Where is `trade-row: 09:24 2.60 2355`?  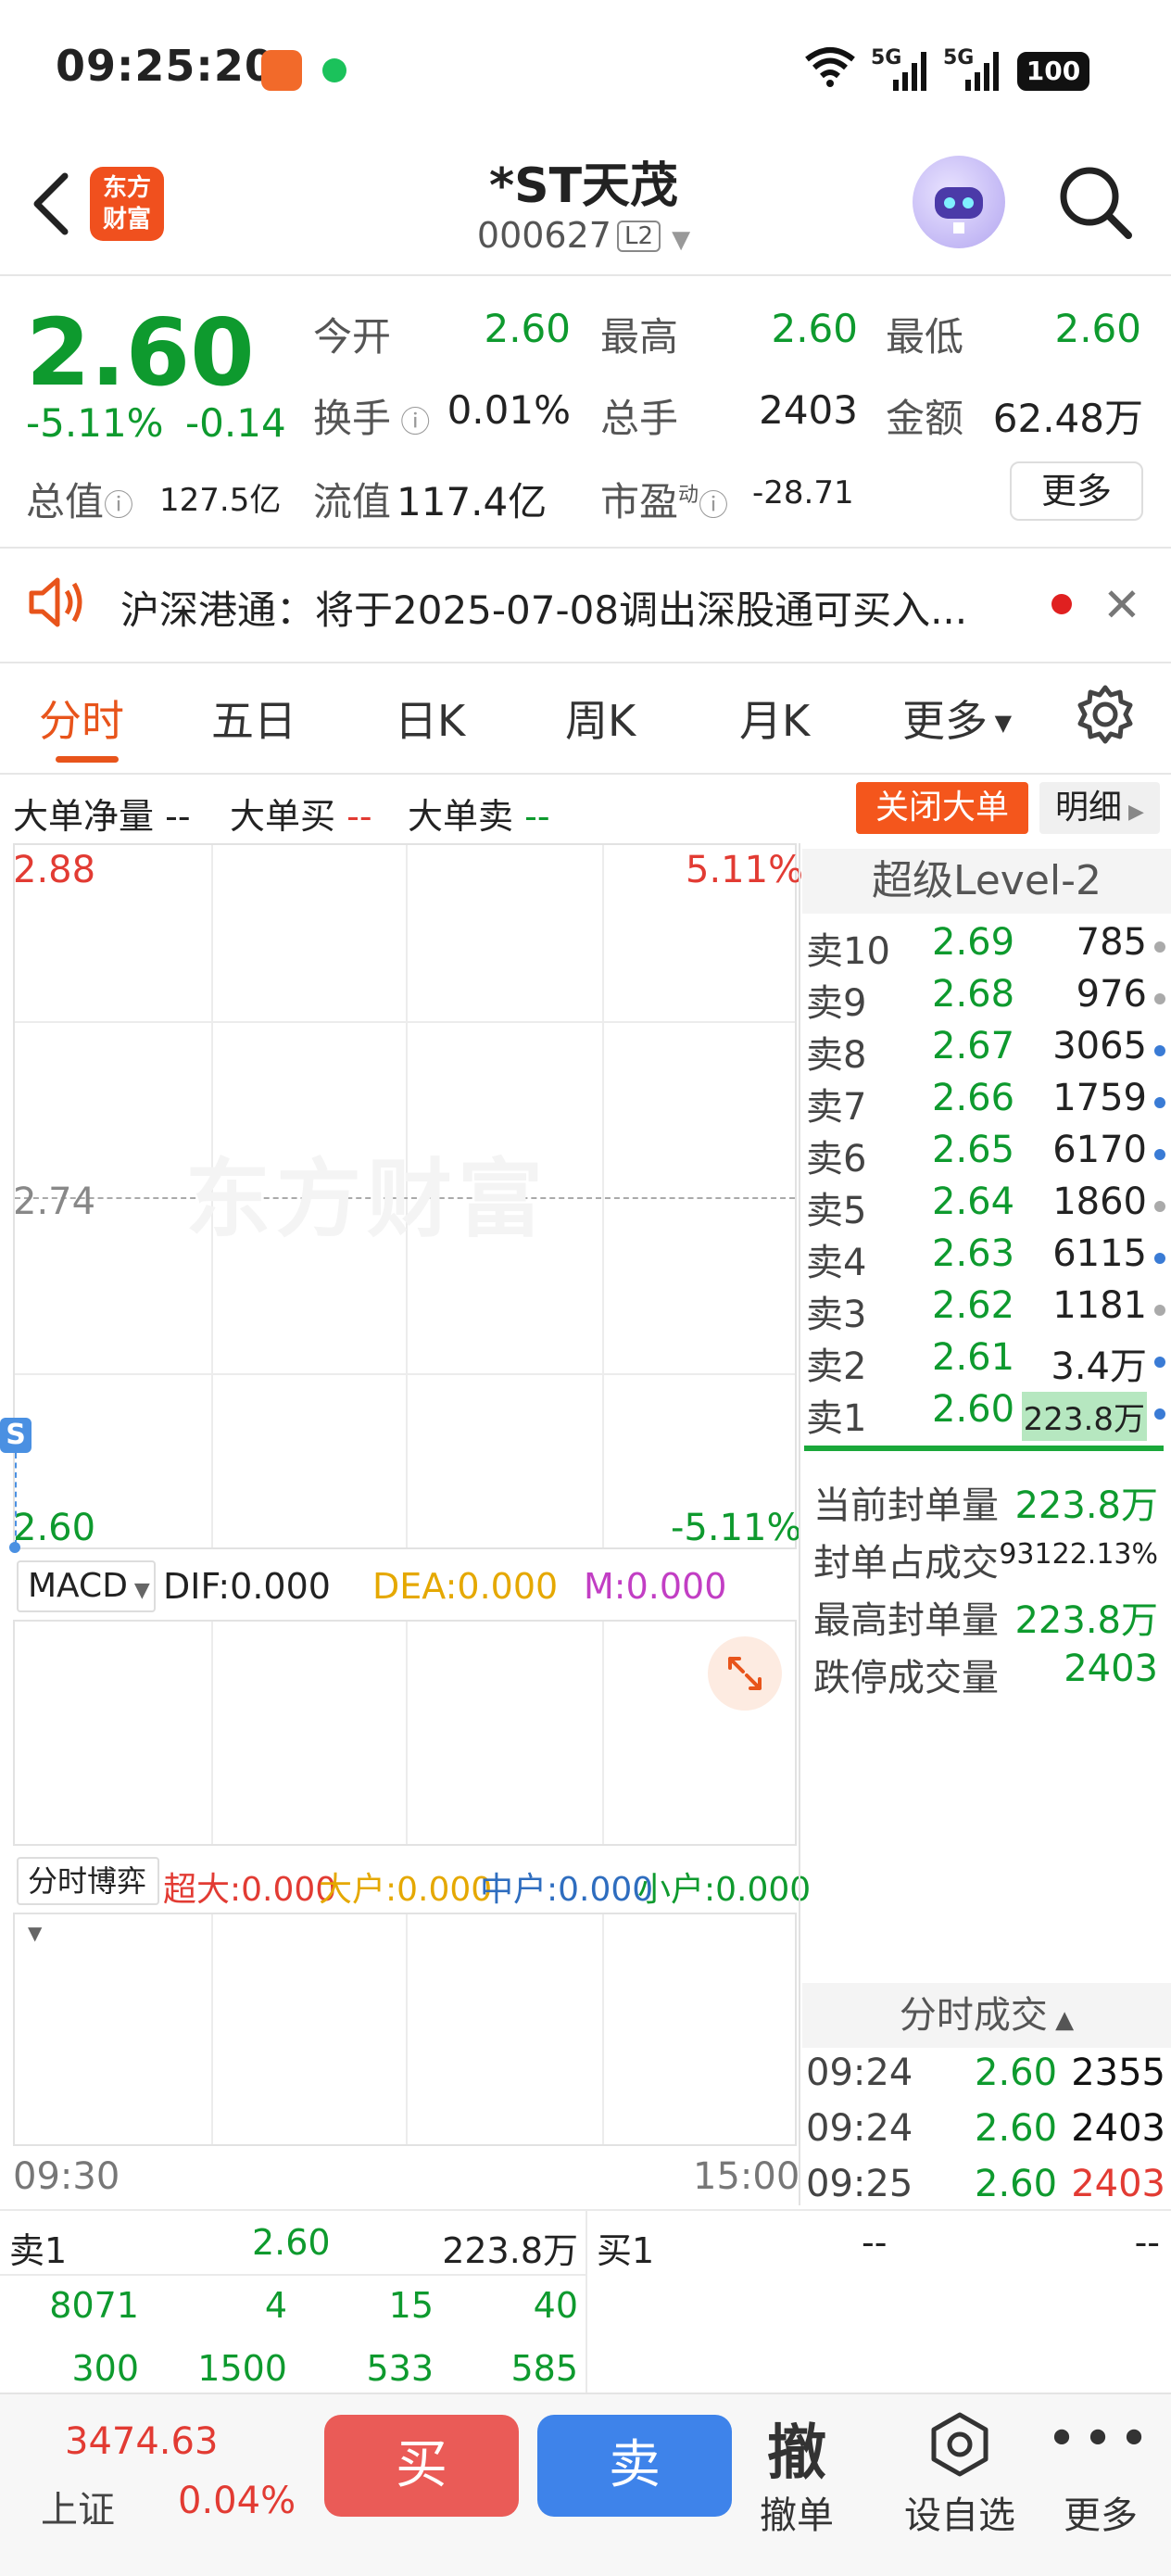 trade-row: 09:24 2.60 2355 is located at coordinates (987, 2077).